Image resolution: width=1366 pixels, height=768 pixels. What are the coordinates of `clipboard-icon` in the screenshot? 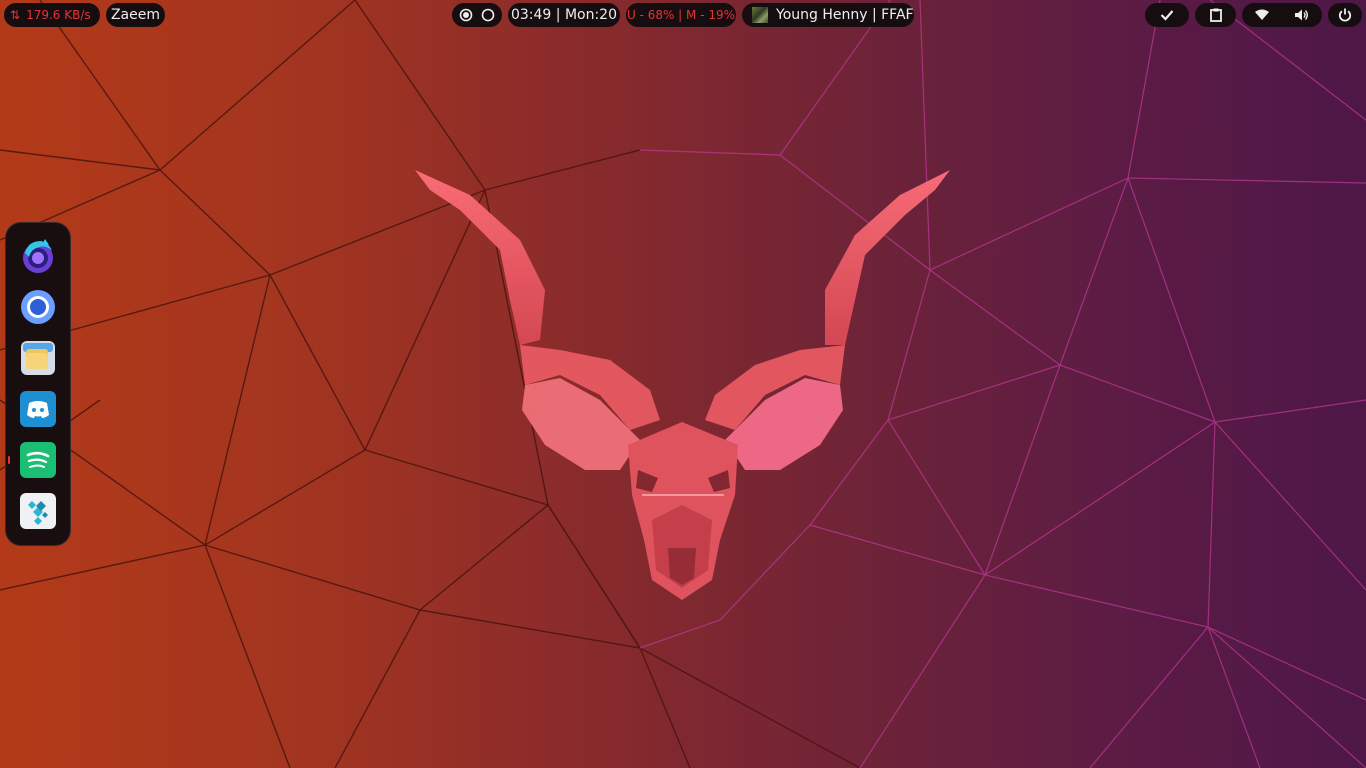 It's located at (1215, 15).